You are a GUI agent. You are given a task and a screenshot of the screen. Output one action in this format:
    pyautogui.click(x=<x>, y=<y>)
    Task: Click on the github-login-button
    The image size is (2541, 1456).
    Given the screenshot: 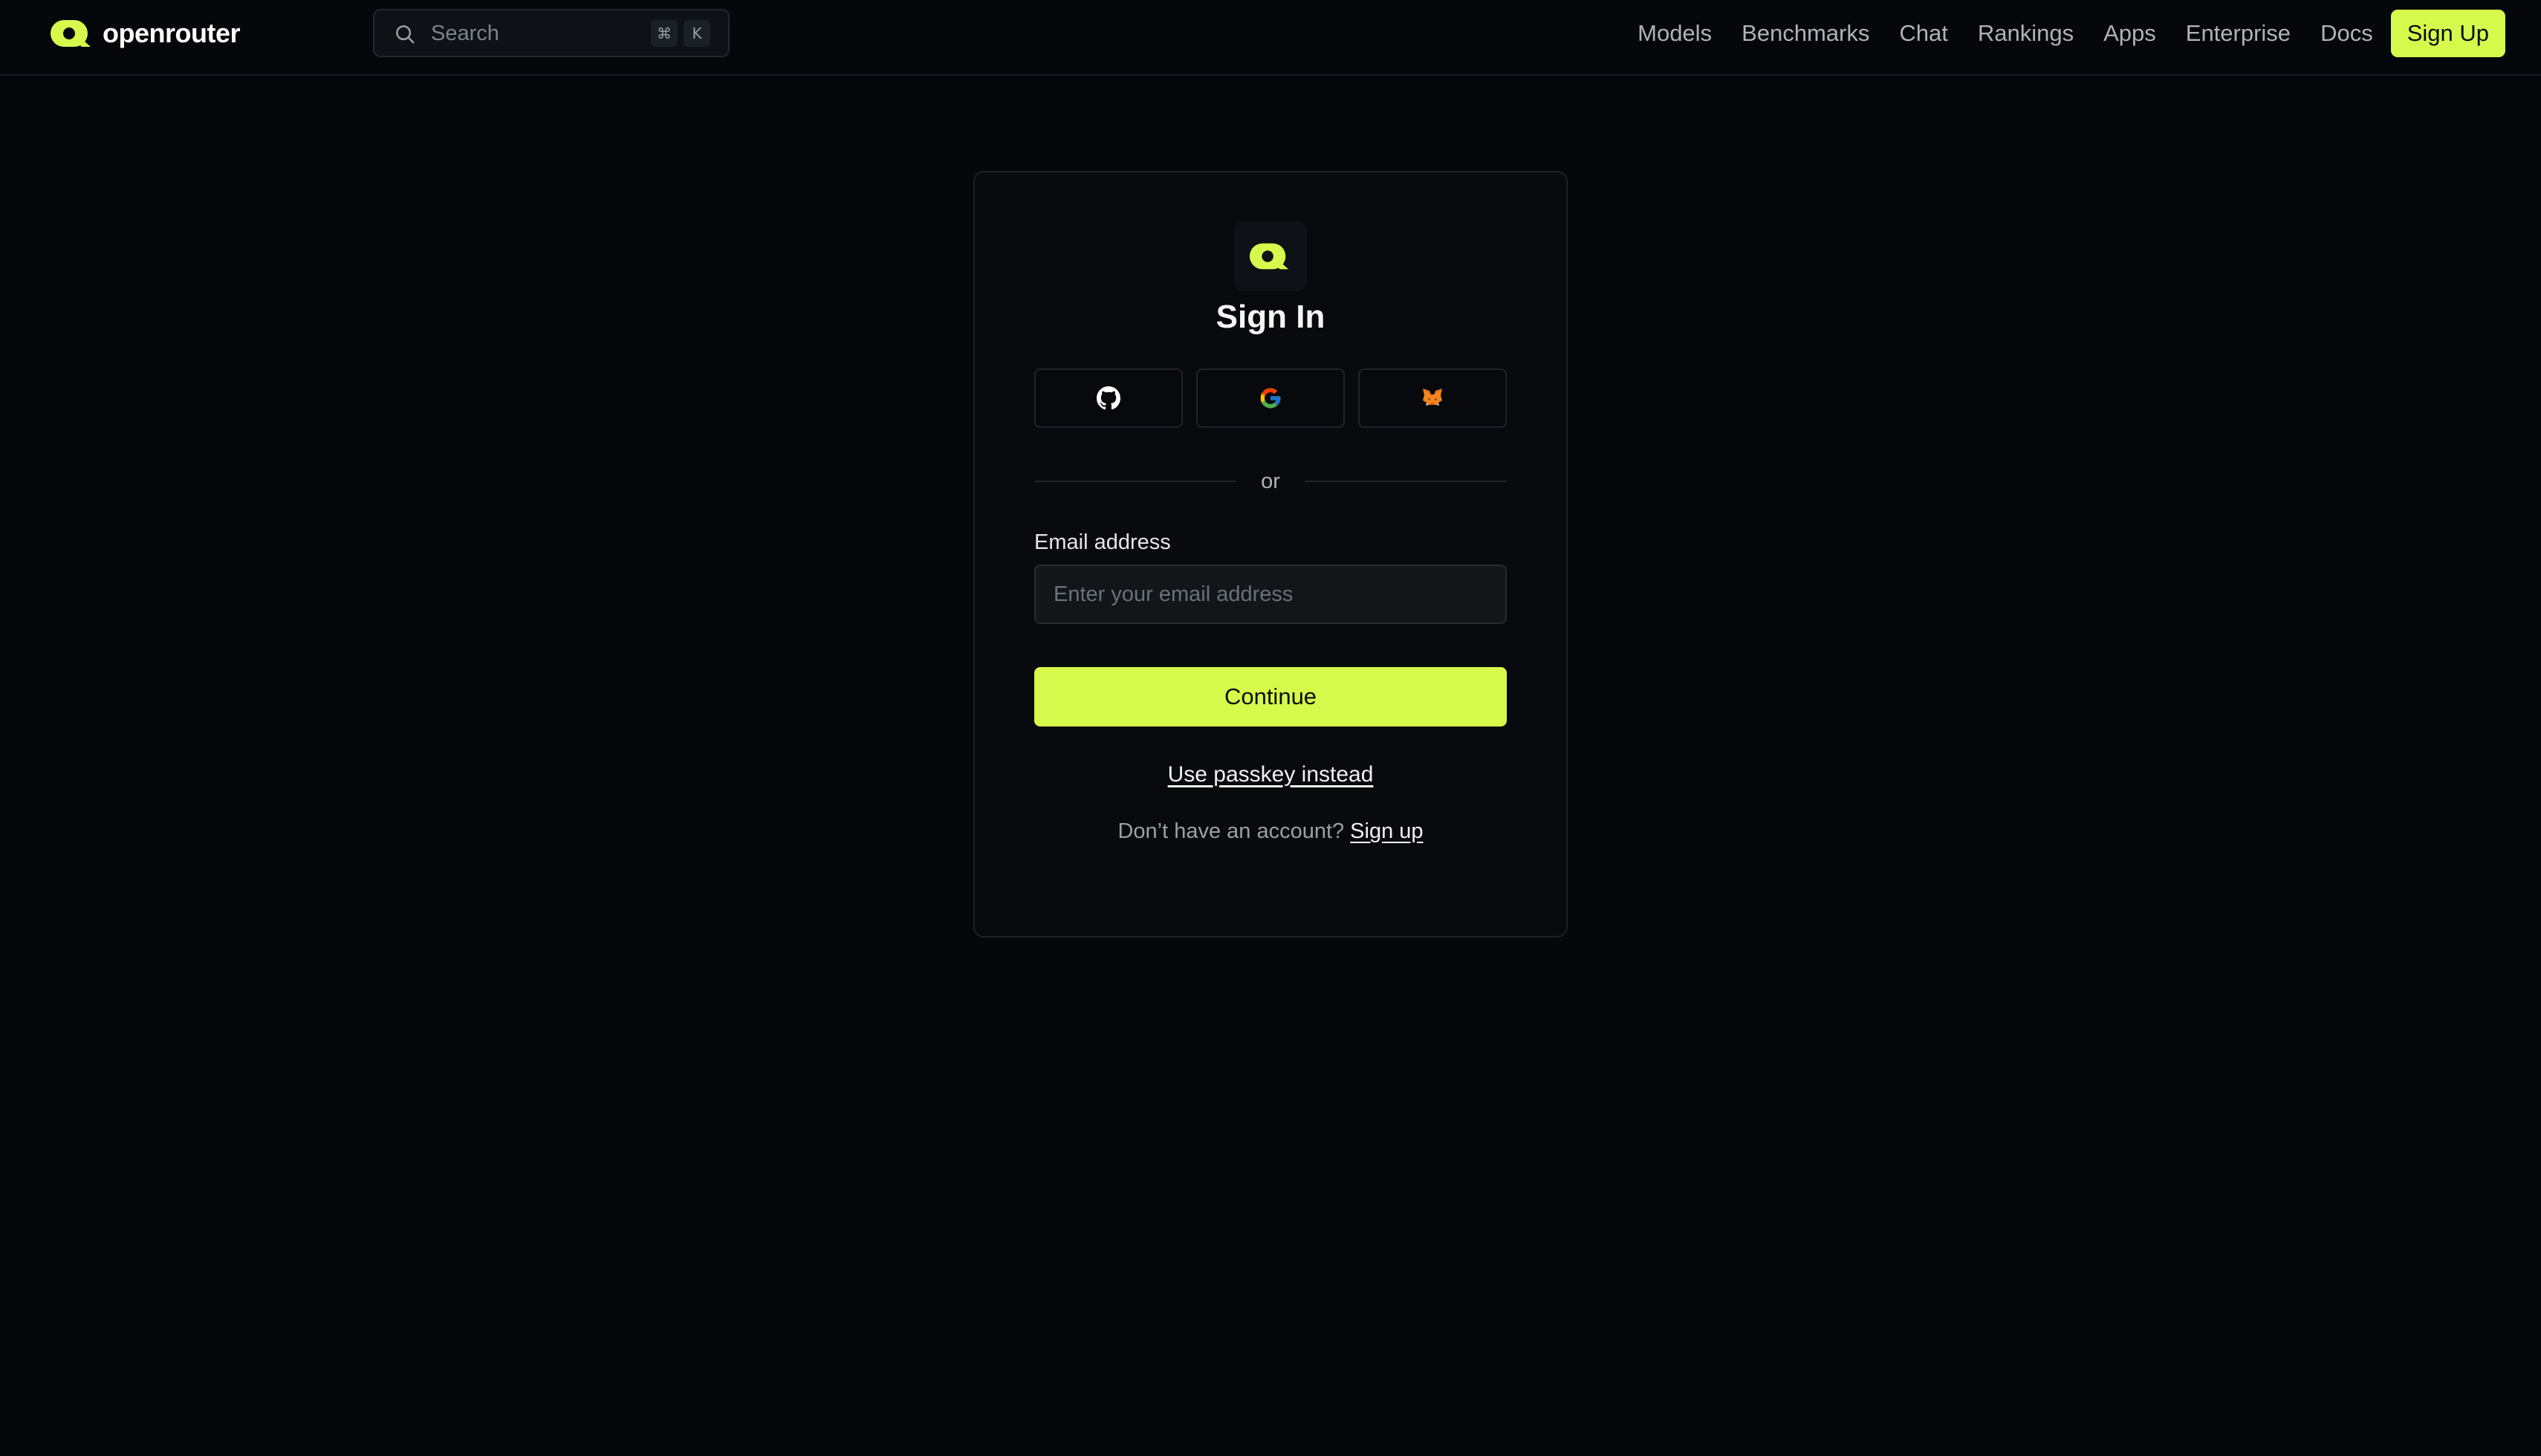 What is the action you would take?
    pyautogui.click(x=1108, y=398)
    